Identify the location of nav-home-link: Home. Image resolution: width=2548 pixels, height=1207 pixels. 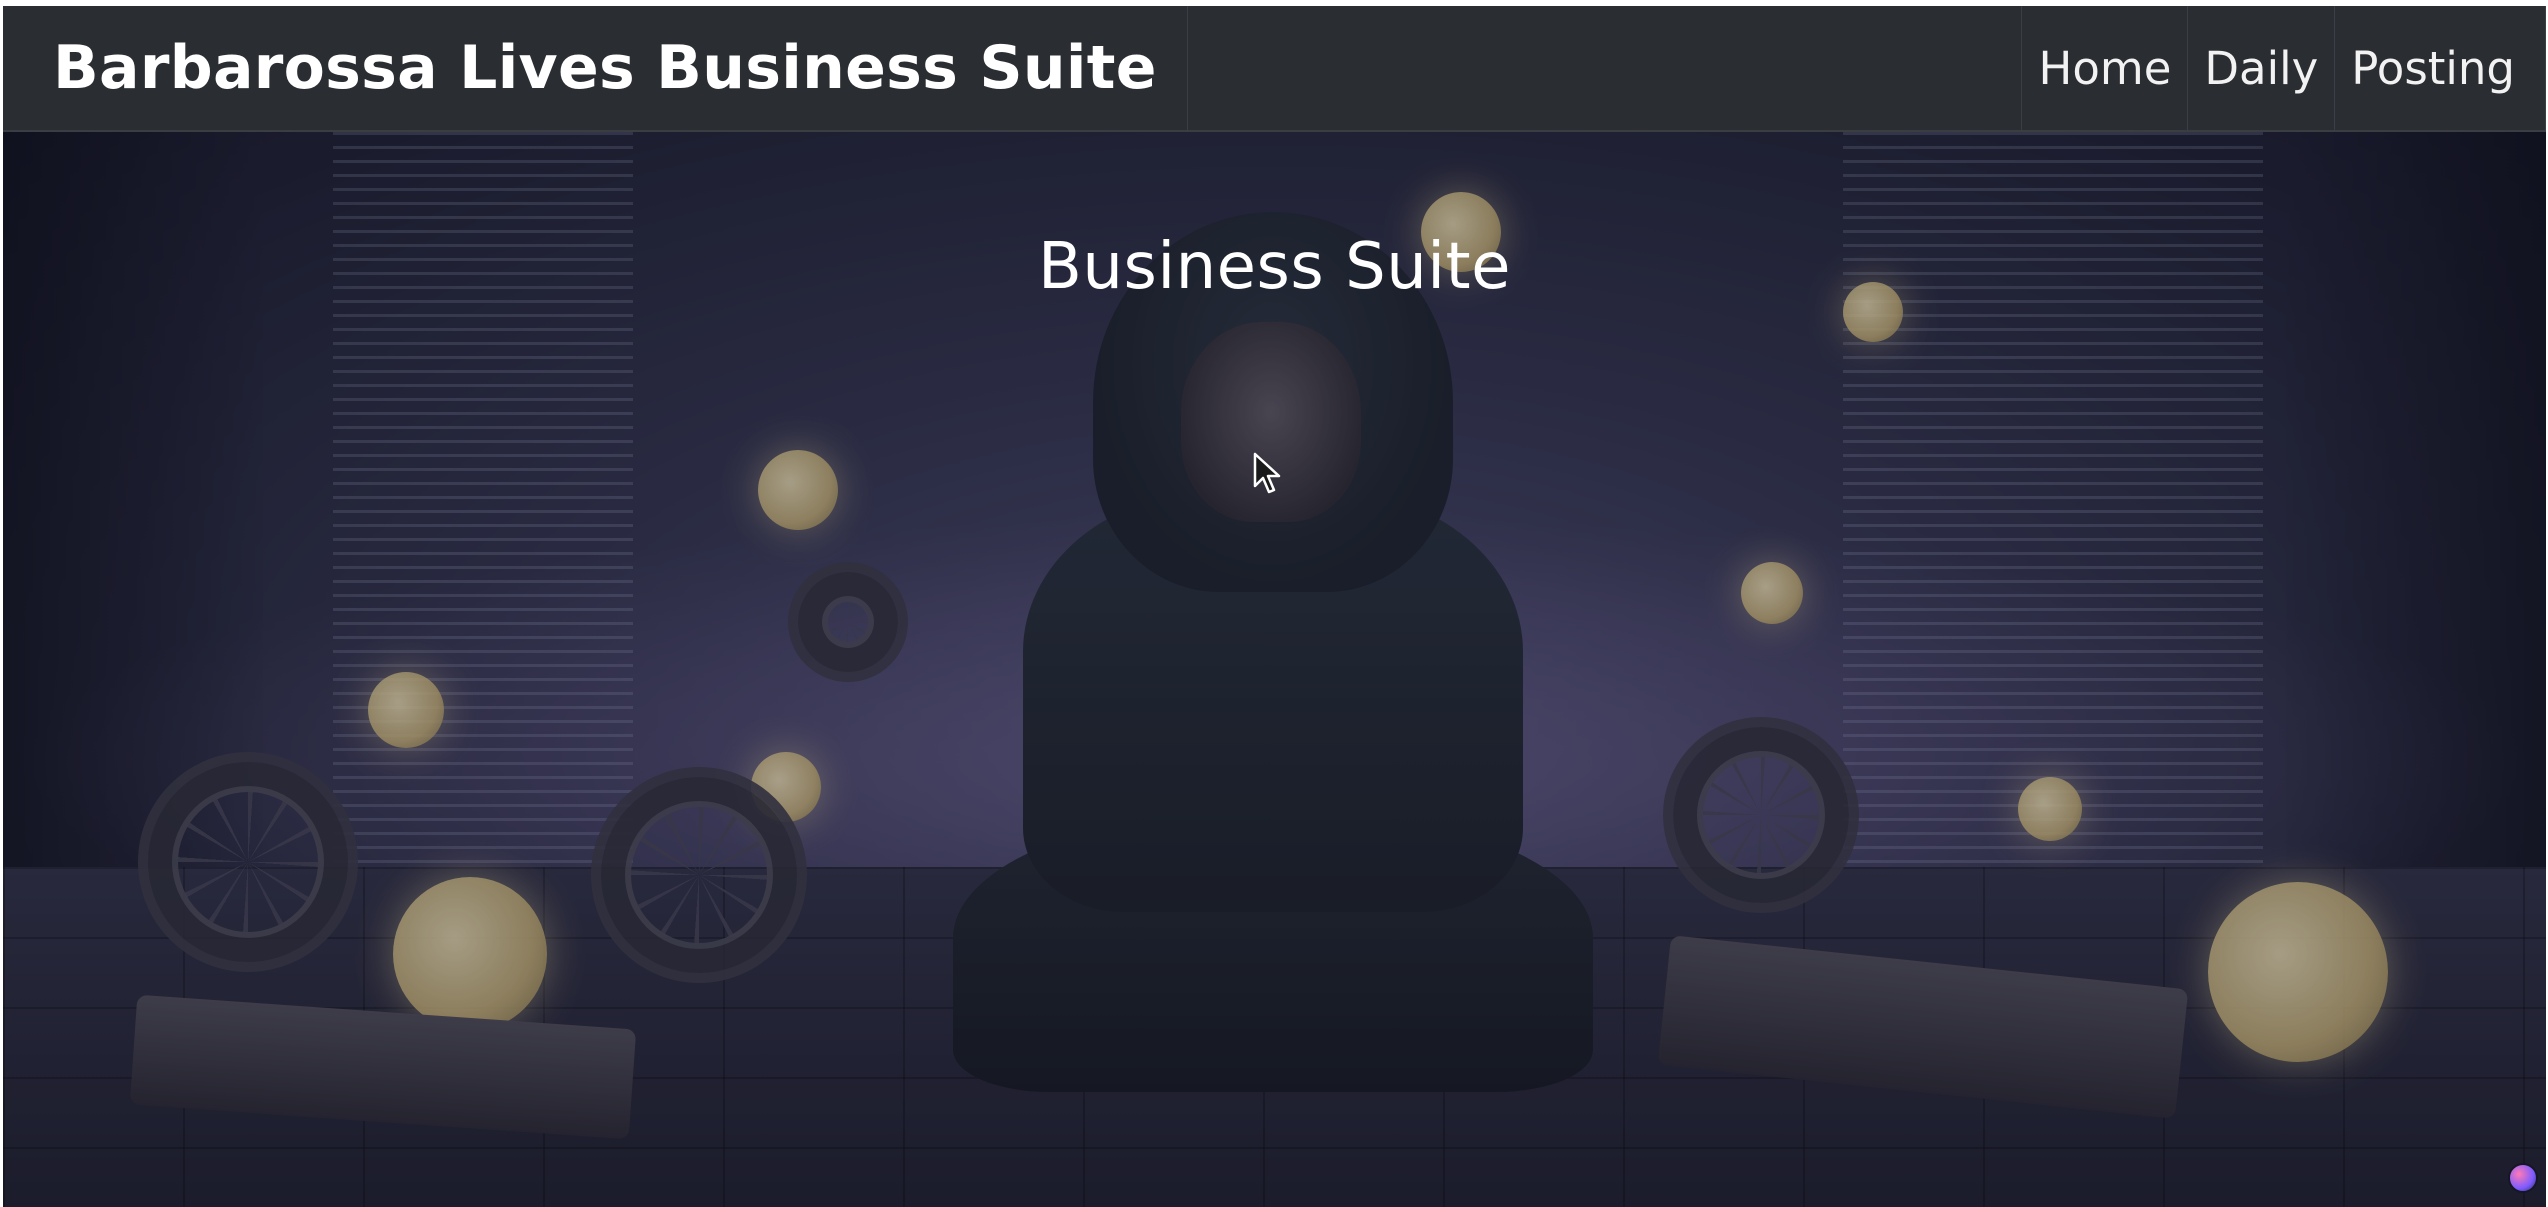
(2104, 68).